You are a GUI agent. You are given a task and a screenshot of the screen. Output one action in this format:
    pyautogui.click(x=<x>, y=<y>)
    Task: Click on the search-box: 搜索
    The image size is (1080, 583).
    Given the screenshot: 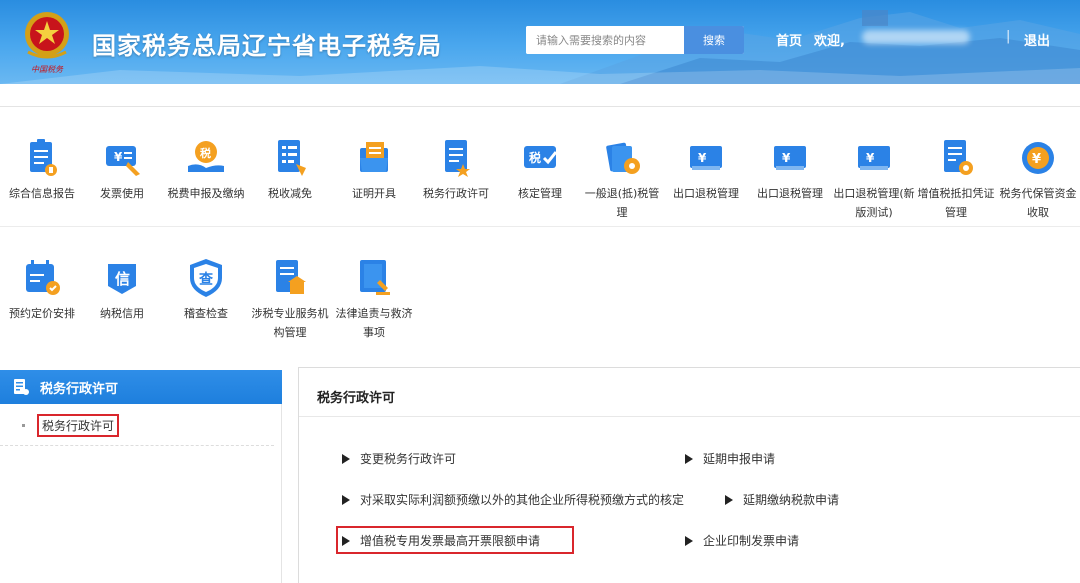 What is the action you would take?
    pyautogui.click(x=635, y=40)
    